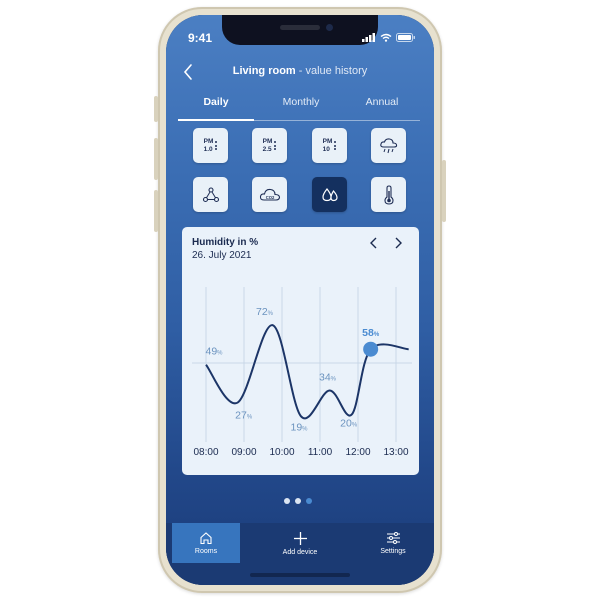  Describe the element at coordinates (281, 452) in the screenshot. I see `x-tick-label: 10:00` at that location.